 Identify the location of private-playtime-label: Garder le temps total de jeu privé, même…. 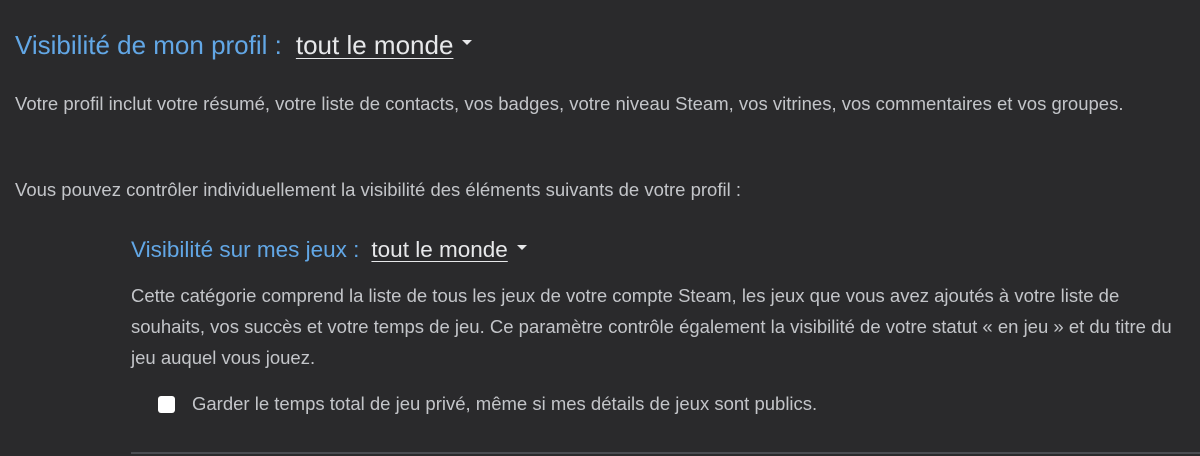
(504, 404).